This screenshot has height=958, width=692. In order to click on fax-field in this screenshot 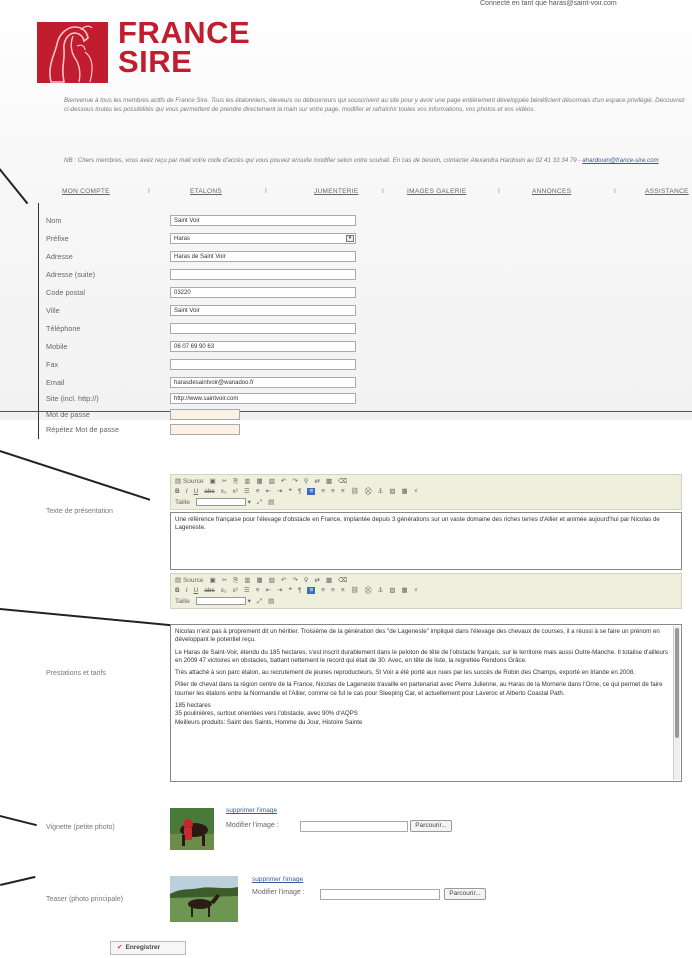, I will do `click(263, 364)`.